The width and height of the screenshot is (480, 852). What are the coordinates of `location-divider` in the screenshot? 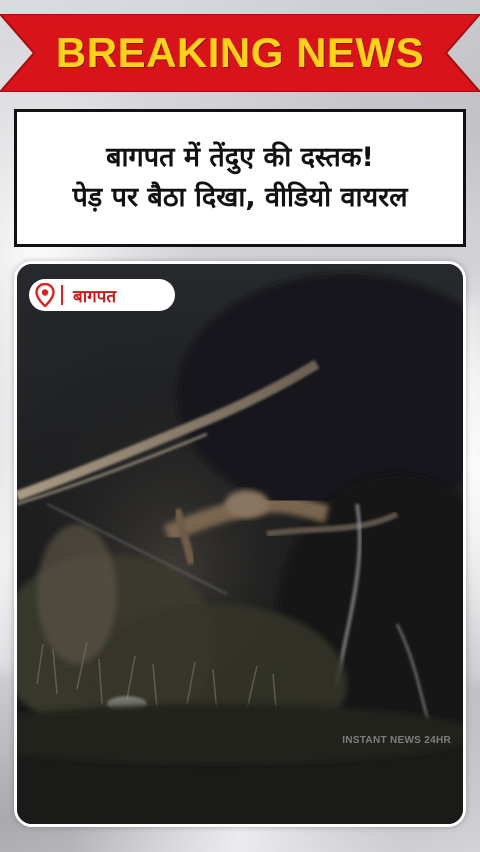 It's located at (62, 295).